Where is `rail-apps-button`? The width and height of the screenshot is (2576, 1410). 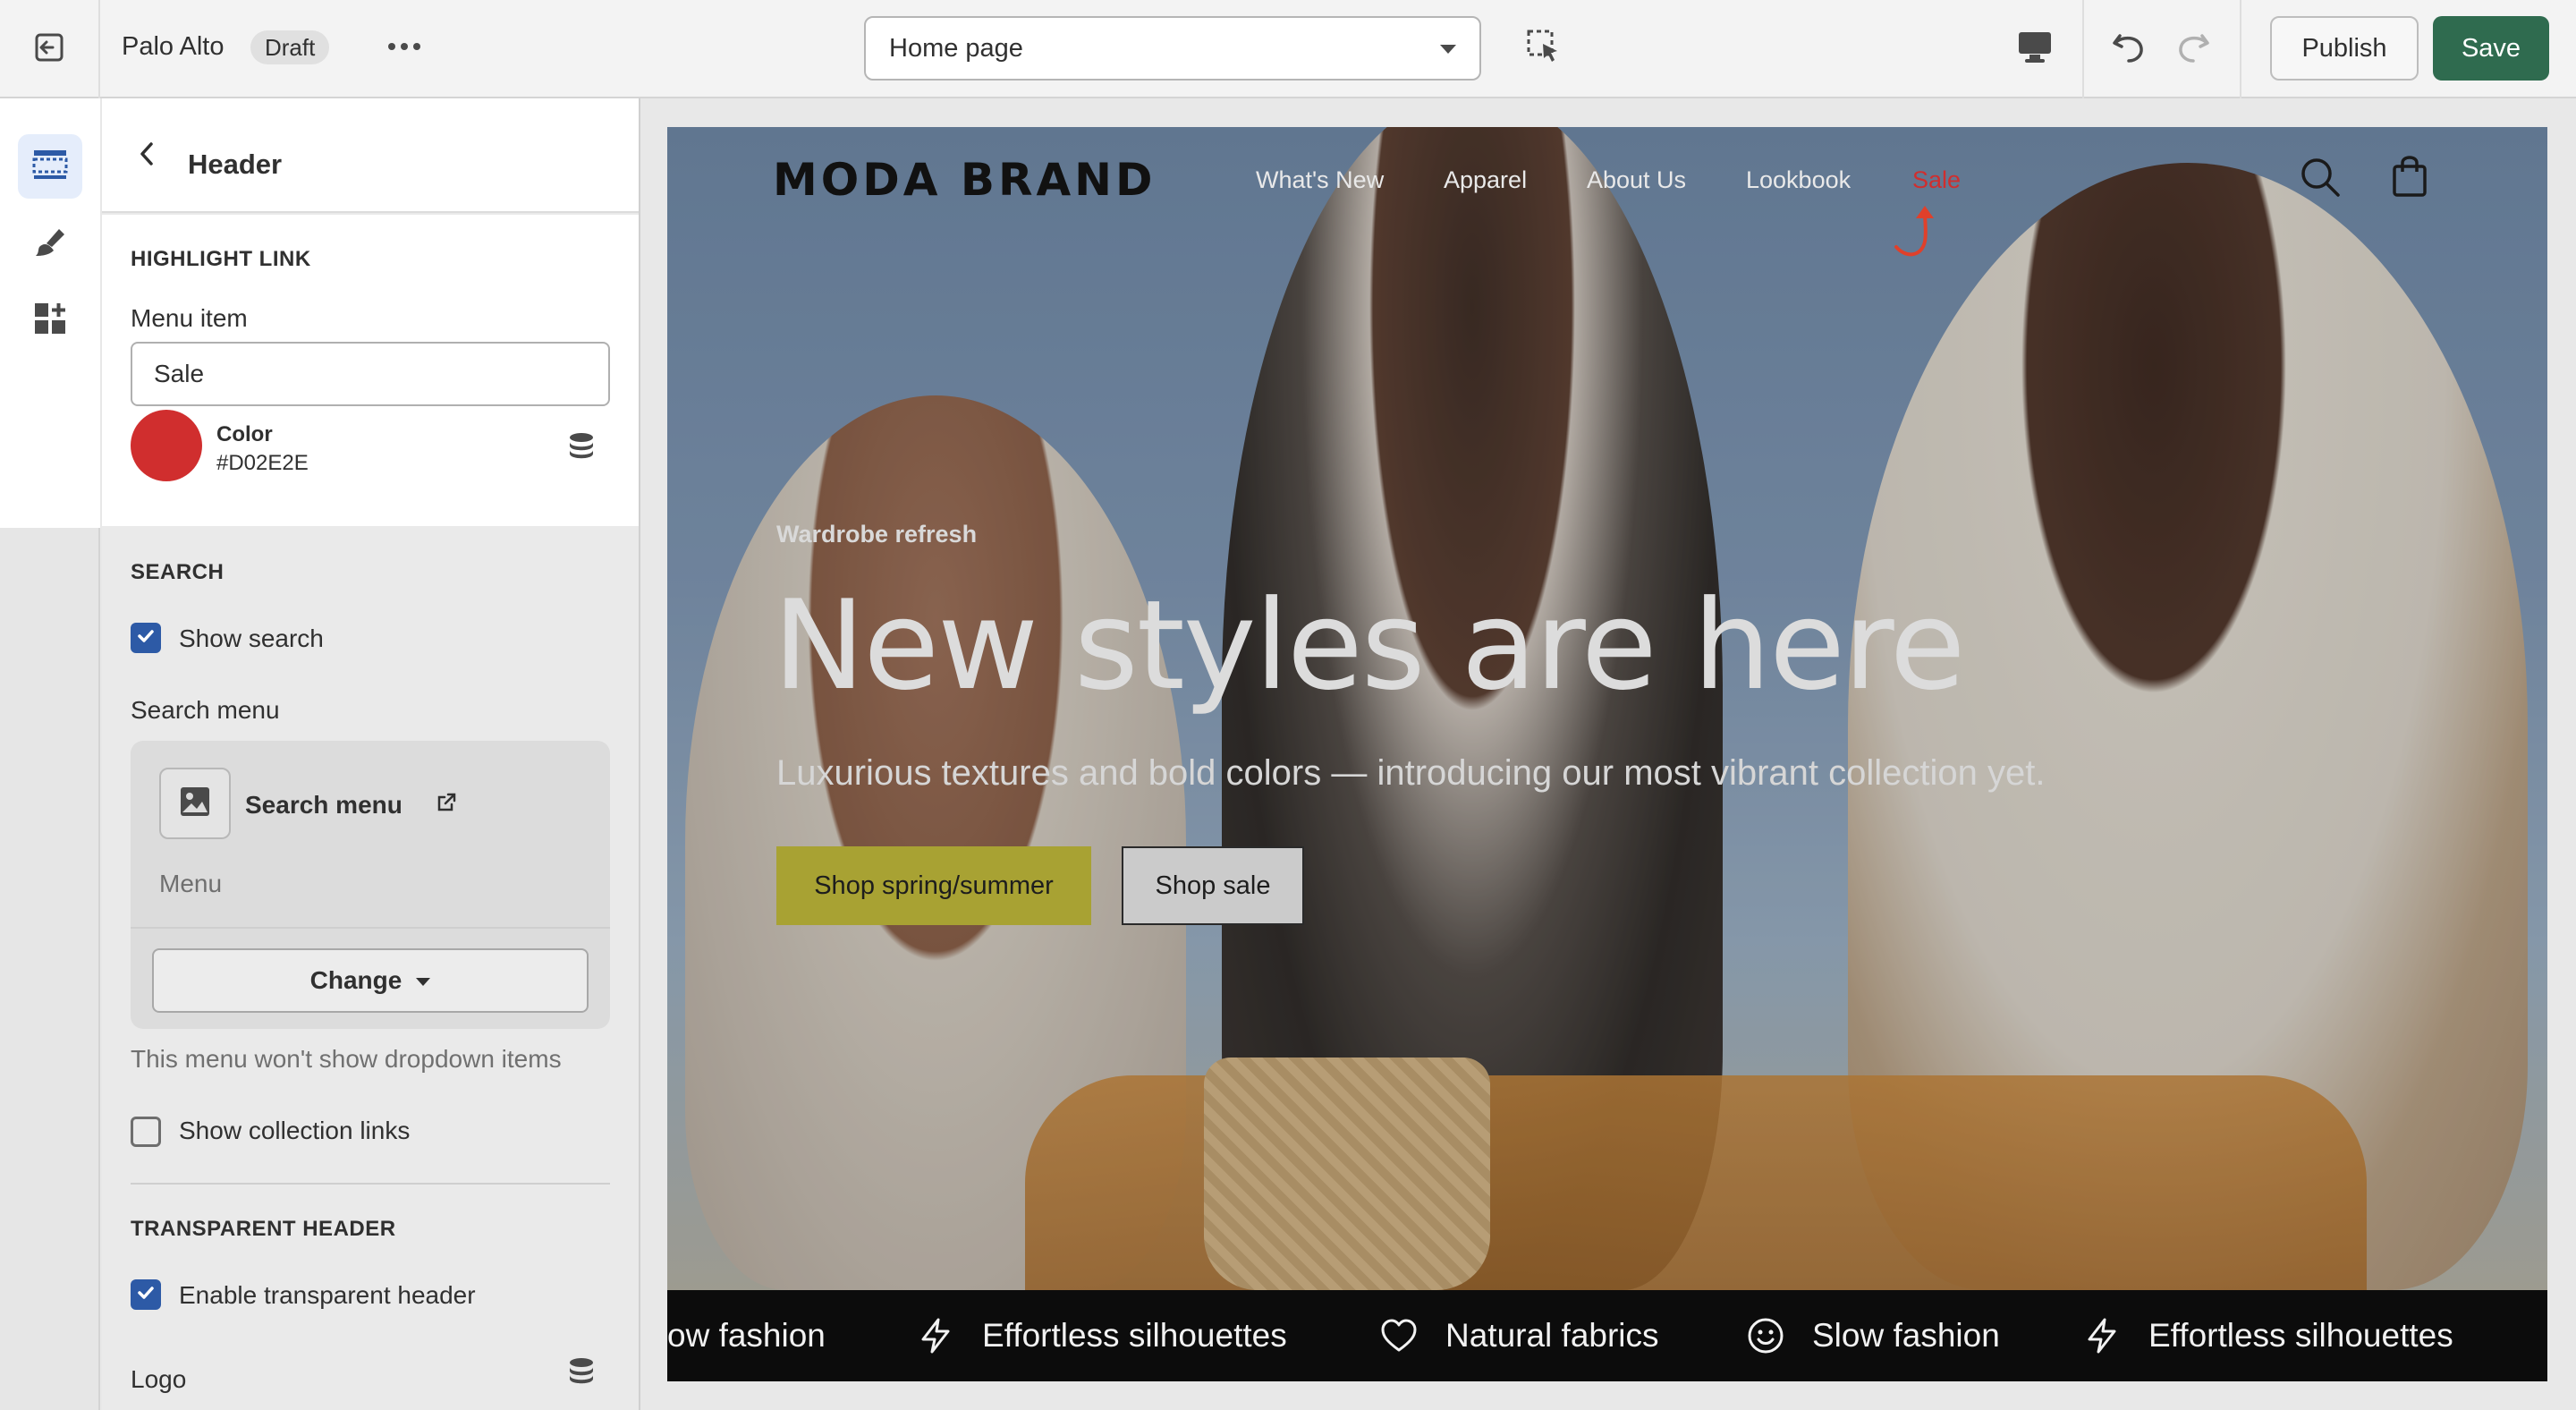 rail-apps-button is located at coordinates (50, 320).